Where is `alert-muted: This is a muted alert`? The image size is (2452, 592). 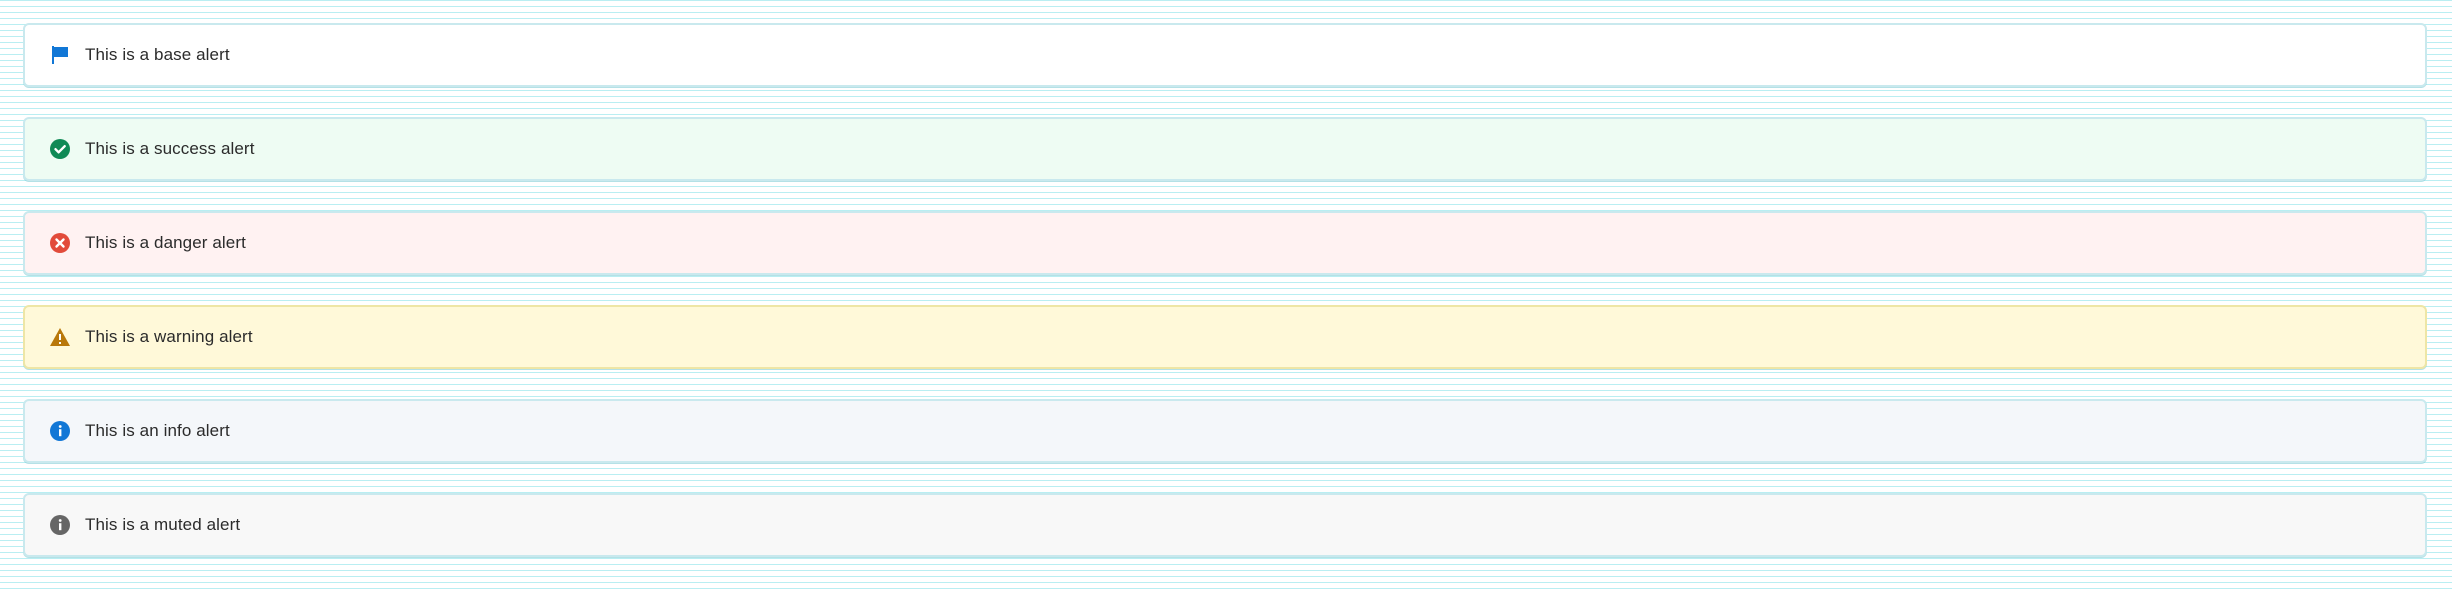
alert-muted: This is a muted alert is located at coordinates (1225, 525).